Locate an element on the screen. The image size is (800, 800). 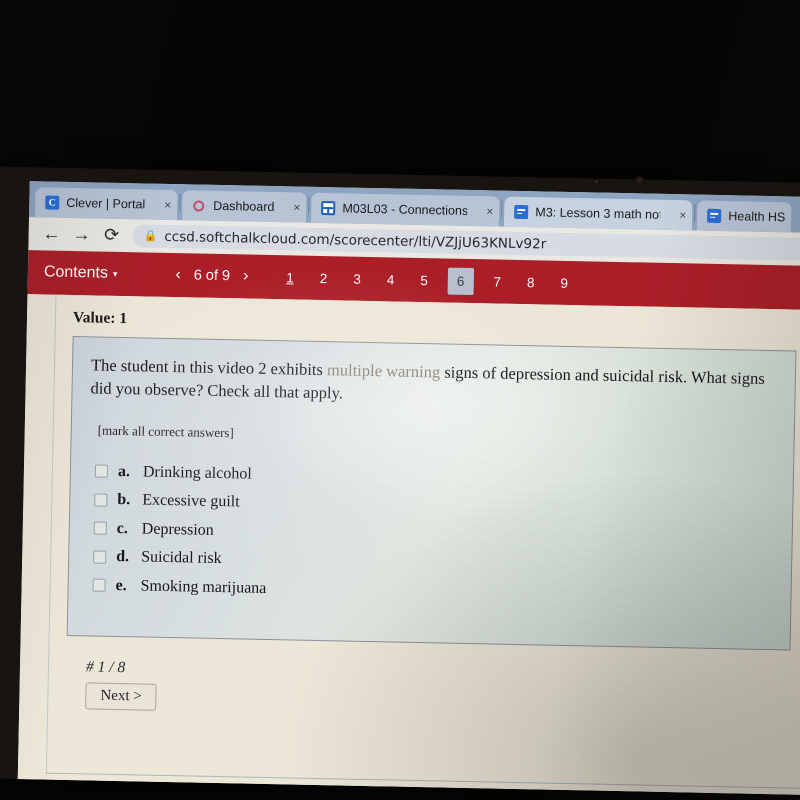
page-number-3: 3 is located at coordinates (357, 278).